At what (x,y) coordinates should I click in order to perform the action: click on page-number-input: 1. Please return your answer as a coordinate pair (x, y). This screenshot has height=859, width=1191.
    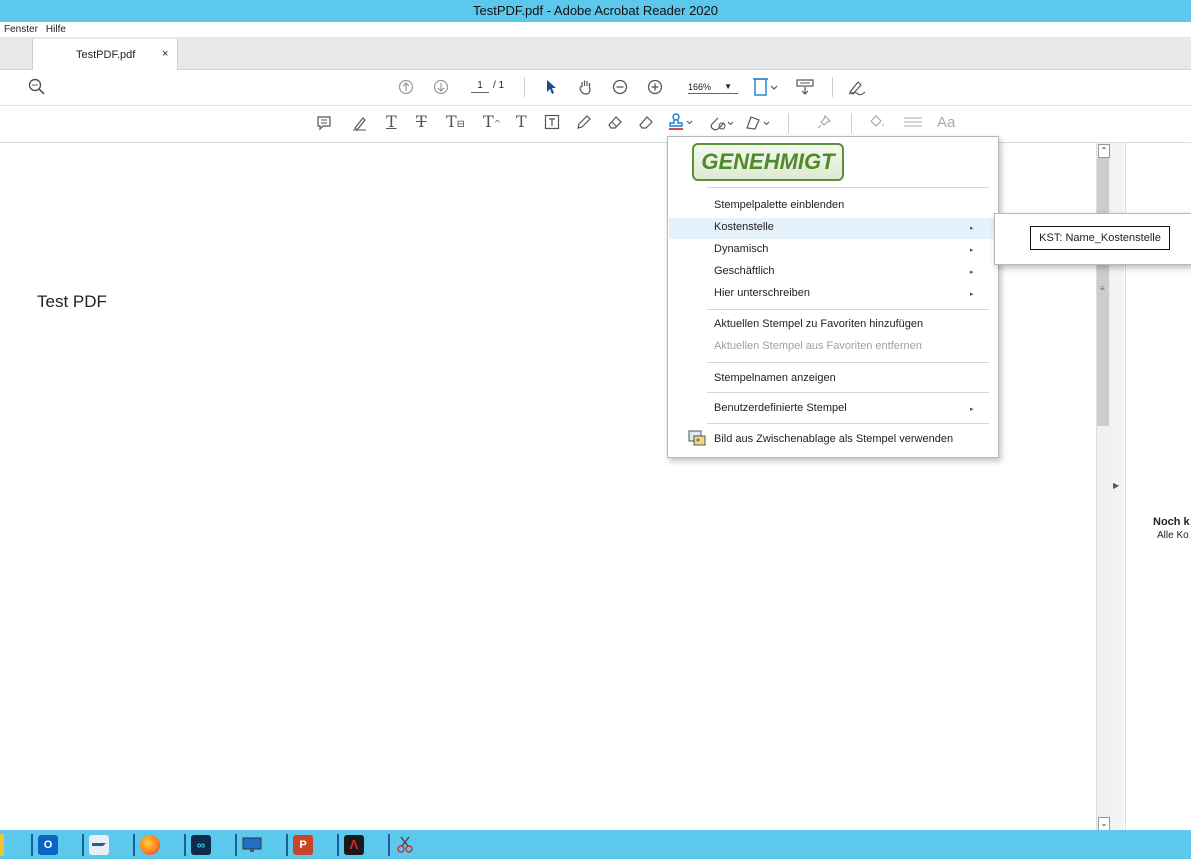
    Looking at the image, I should click on (480, 86).